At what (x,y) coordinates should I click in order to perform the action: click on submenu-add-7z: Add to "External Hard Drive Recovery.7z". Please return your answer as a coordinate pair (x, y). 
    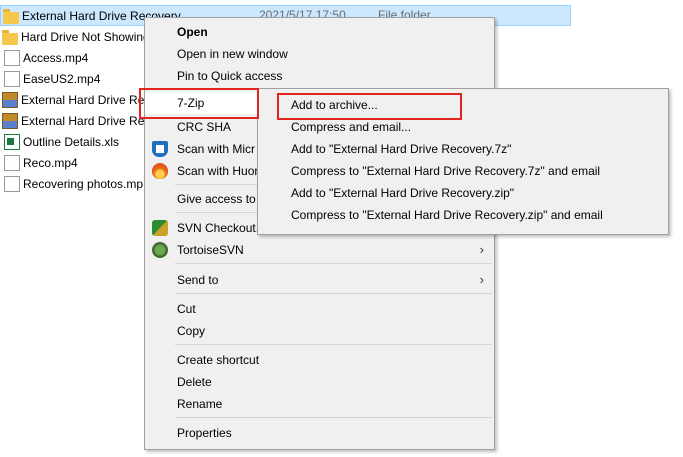
    Looking at the image, I should click on (463, 149).